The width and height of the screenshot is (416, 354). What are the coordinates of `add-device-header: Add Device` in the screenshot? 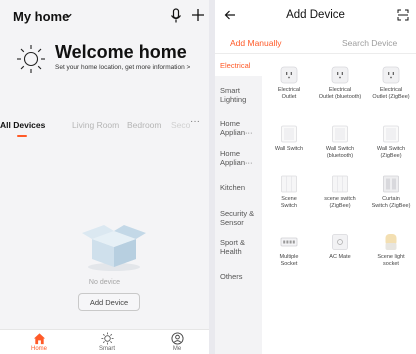 It's located at (315, 15).